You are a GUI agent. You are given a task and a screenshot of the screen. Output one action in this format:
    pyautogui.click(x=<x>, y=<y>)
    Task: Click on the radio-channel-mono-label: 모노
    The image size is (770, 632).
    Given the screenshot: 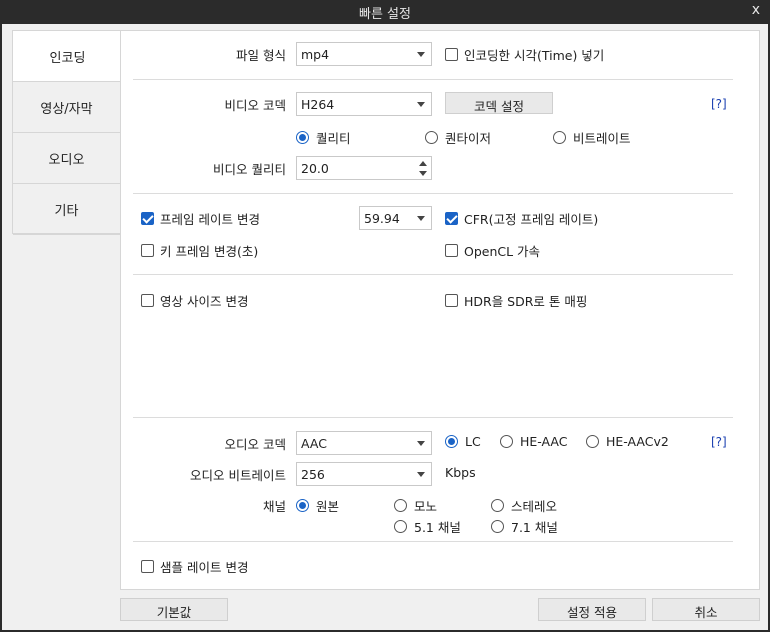 What is the action you would take?
    pyautogui.click(x=426, y=506)
    